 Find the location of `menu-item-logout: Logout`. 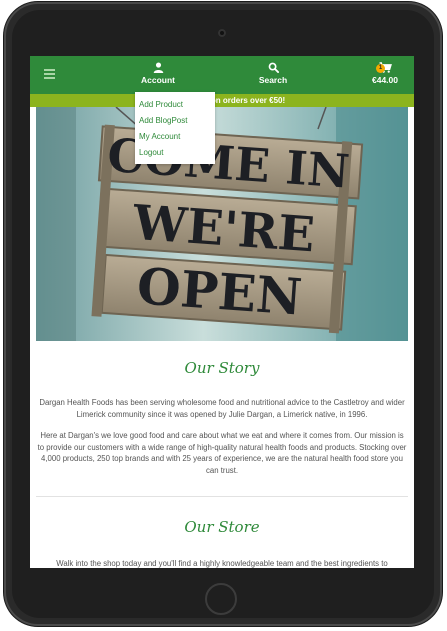

menu-item-logout: Logout is located at coordinates (175, 153).